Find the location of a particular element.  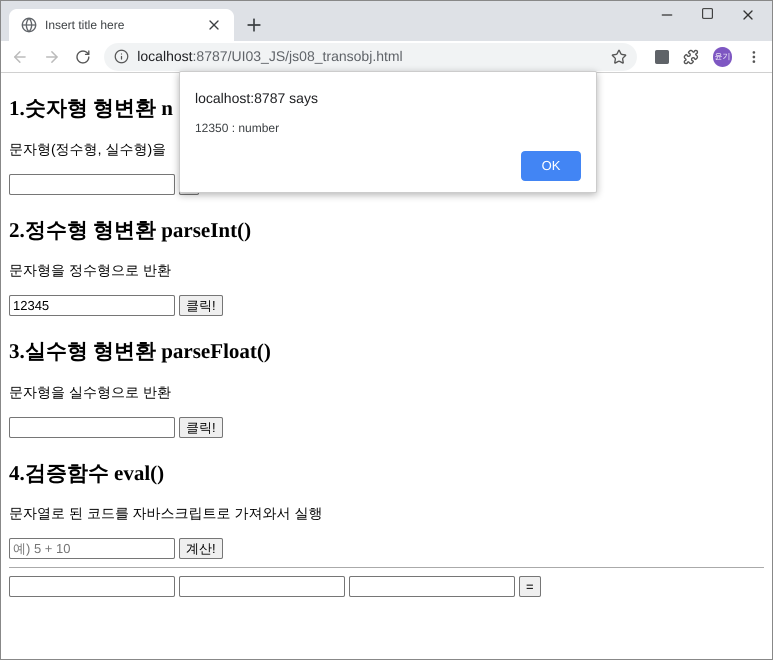

extension-icon is located at coordinates (661, 57).